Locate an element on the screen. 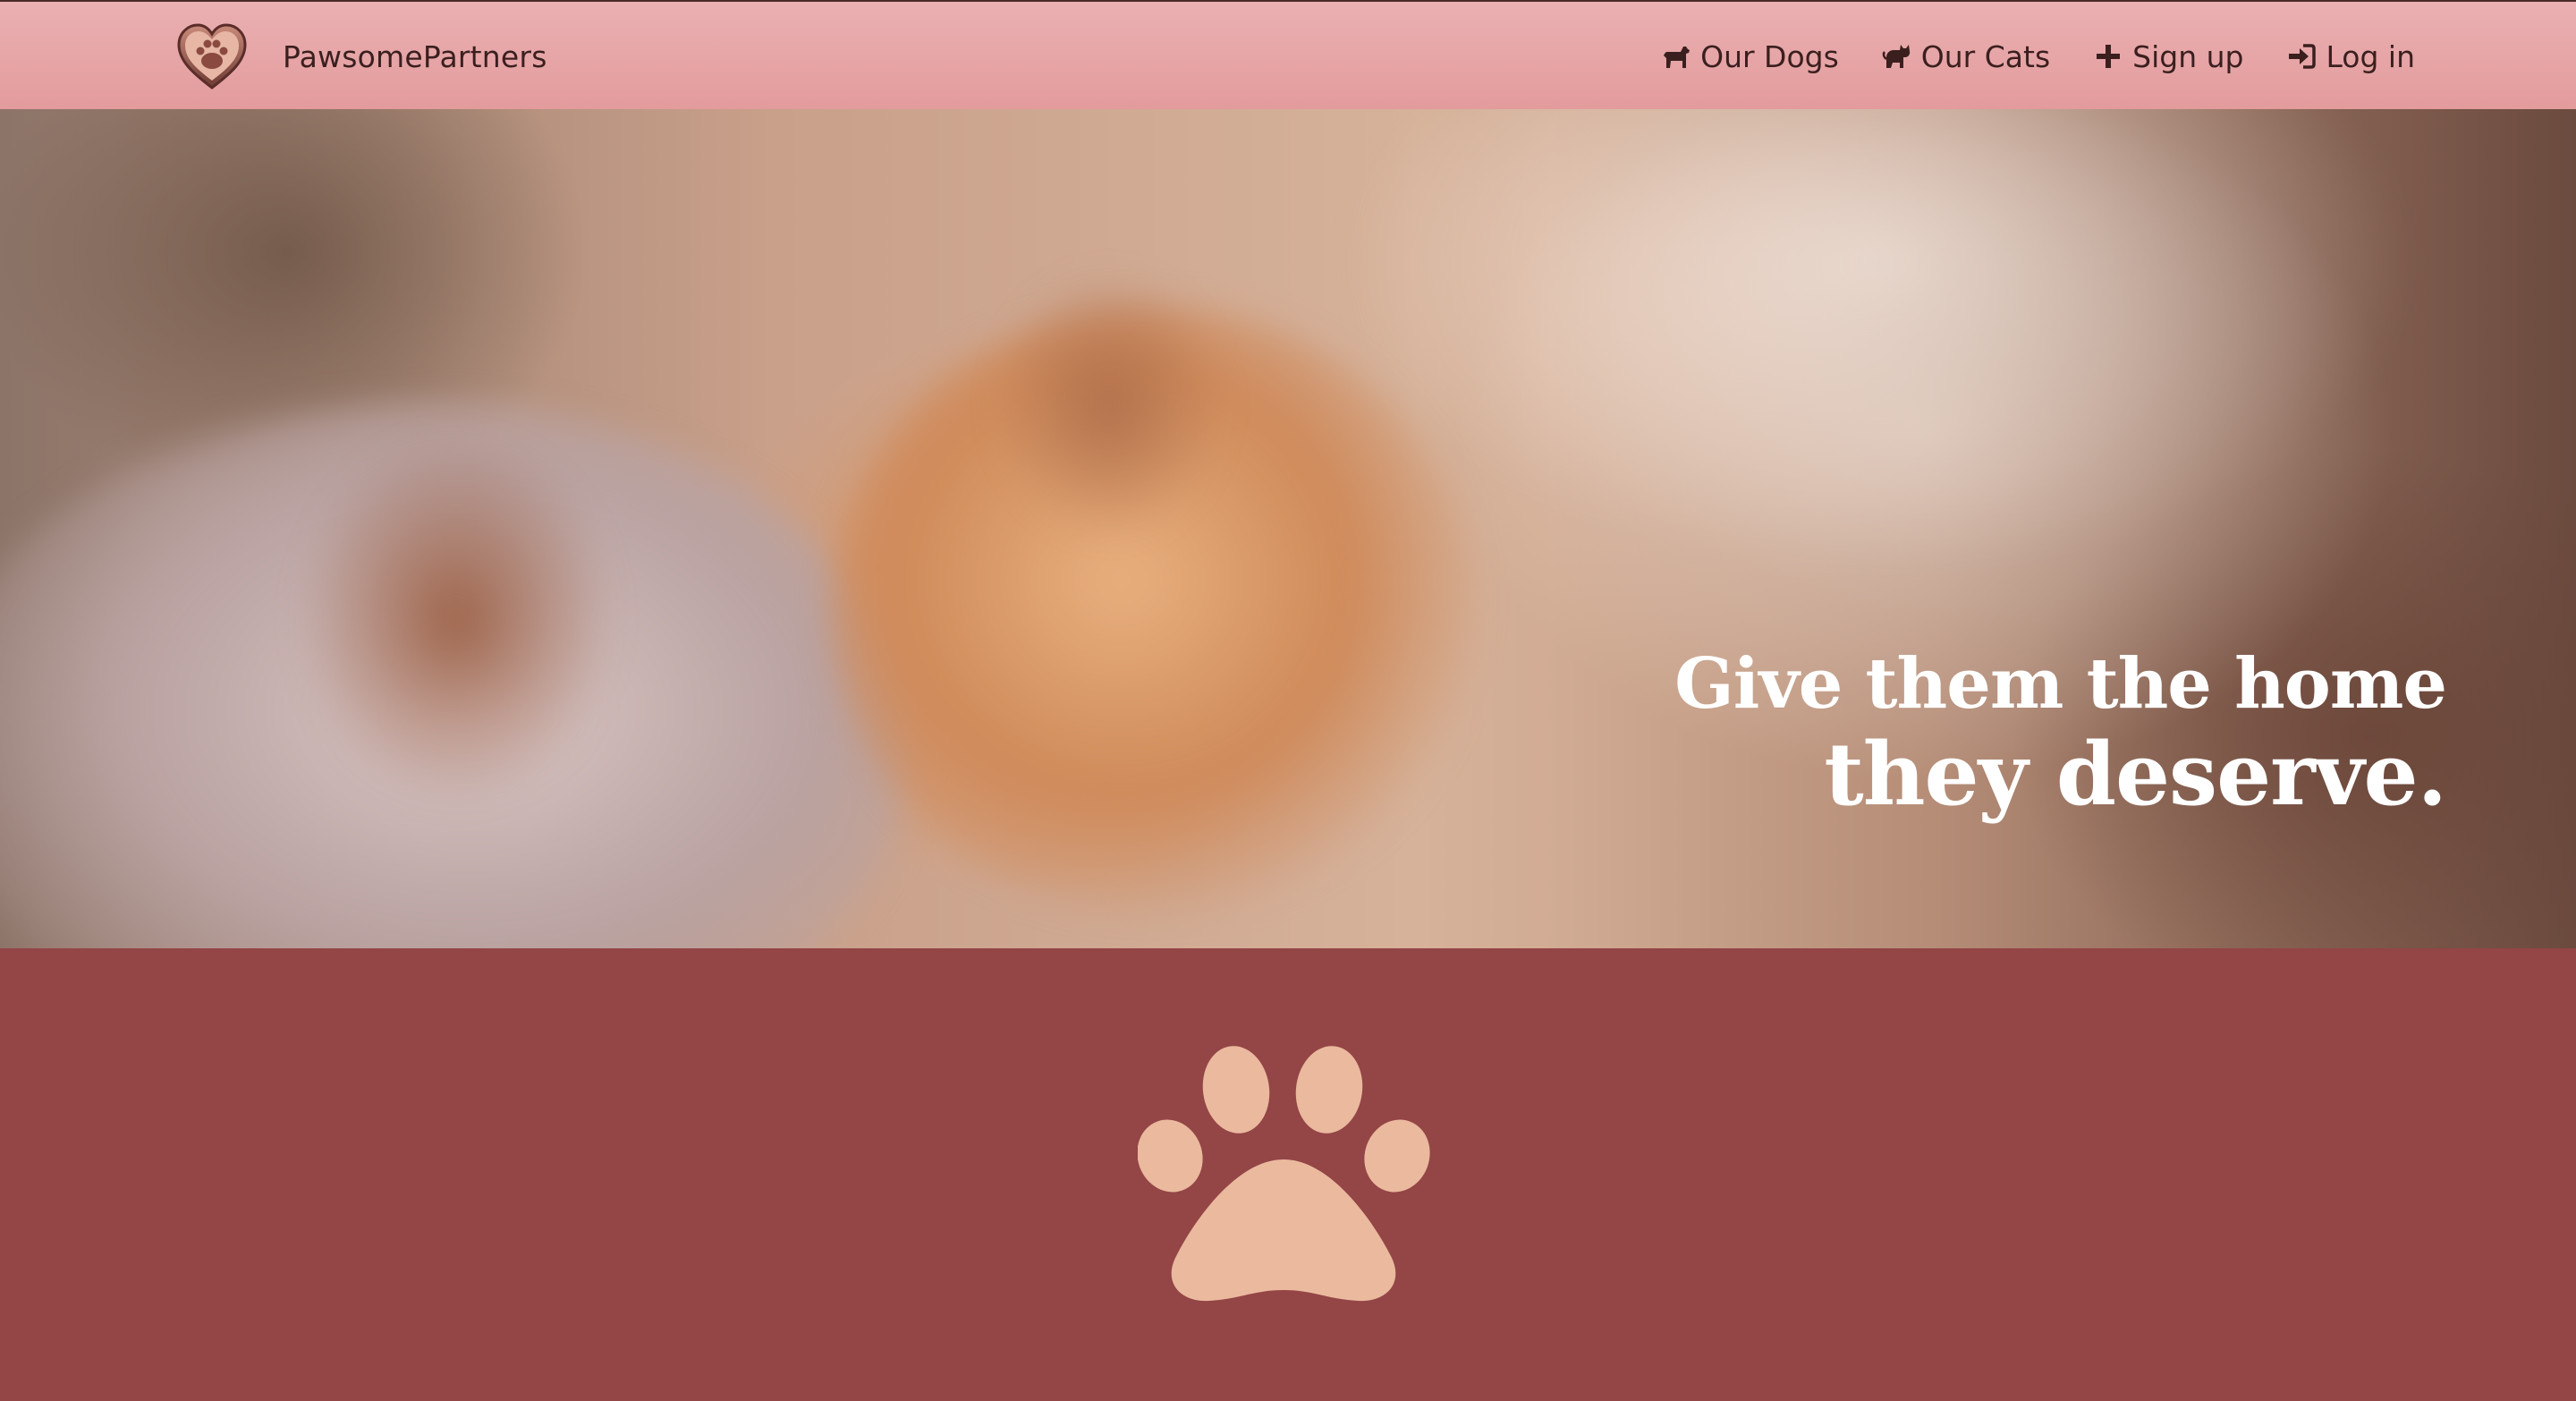 The width and height of the screenshot is (2576, 1401). nav-sign-up: Sign up is located at coordinates (2168, 56).